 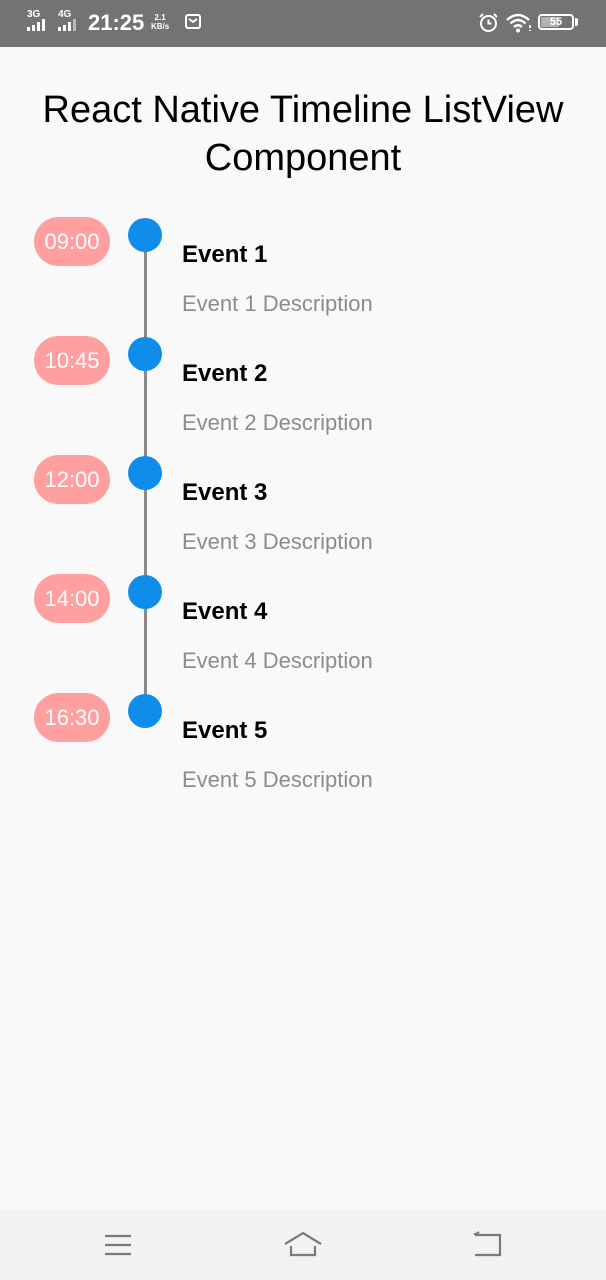 What do you see at coordinates (225, 254) in the screenshot?
I see `event-title: Event 1` at bounding box center [225, 254].